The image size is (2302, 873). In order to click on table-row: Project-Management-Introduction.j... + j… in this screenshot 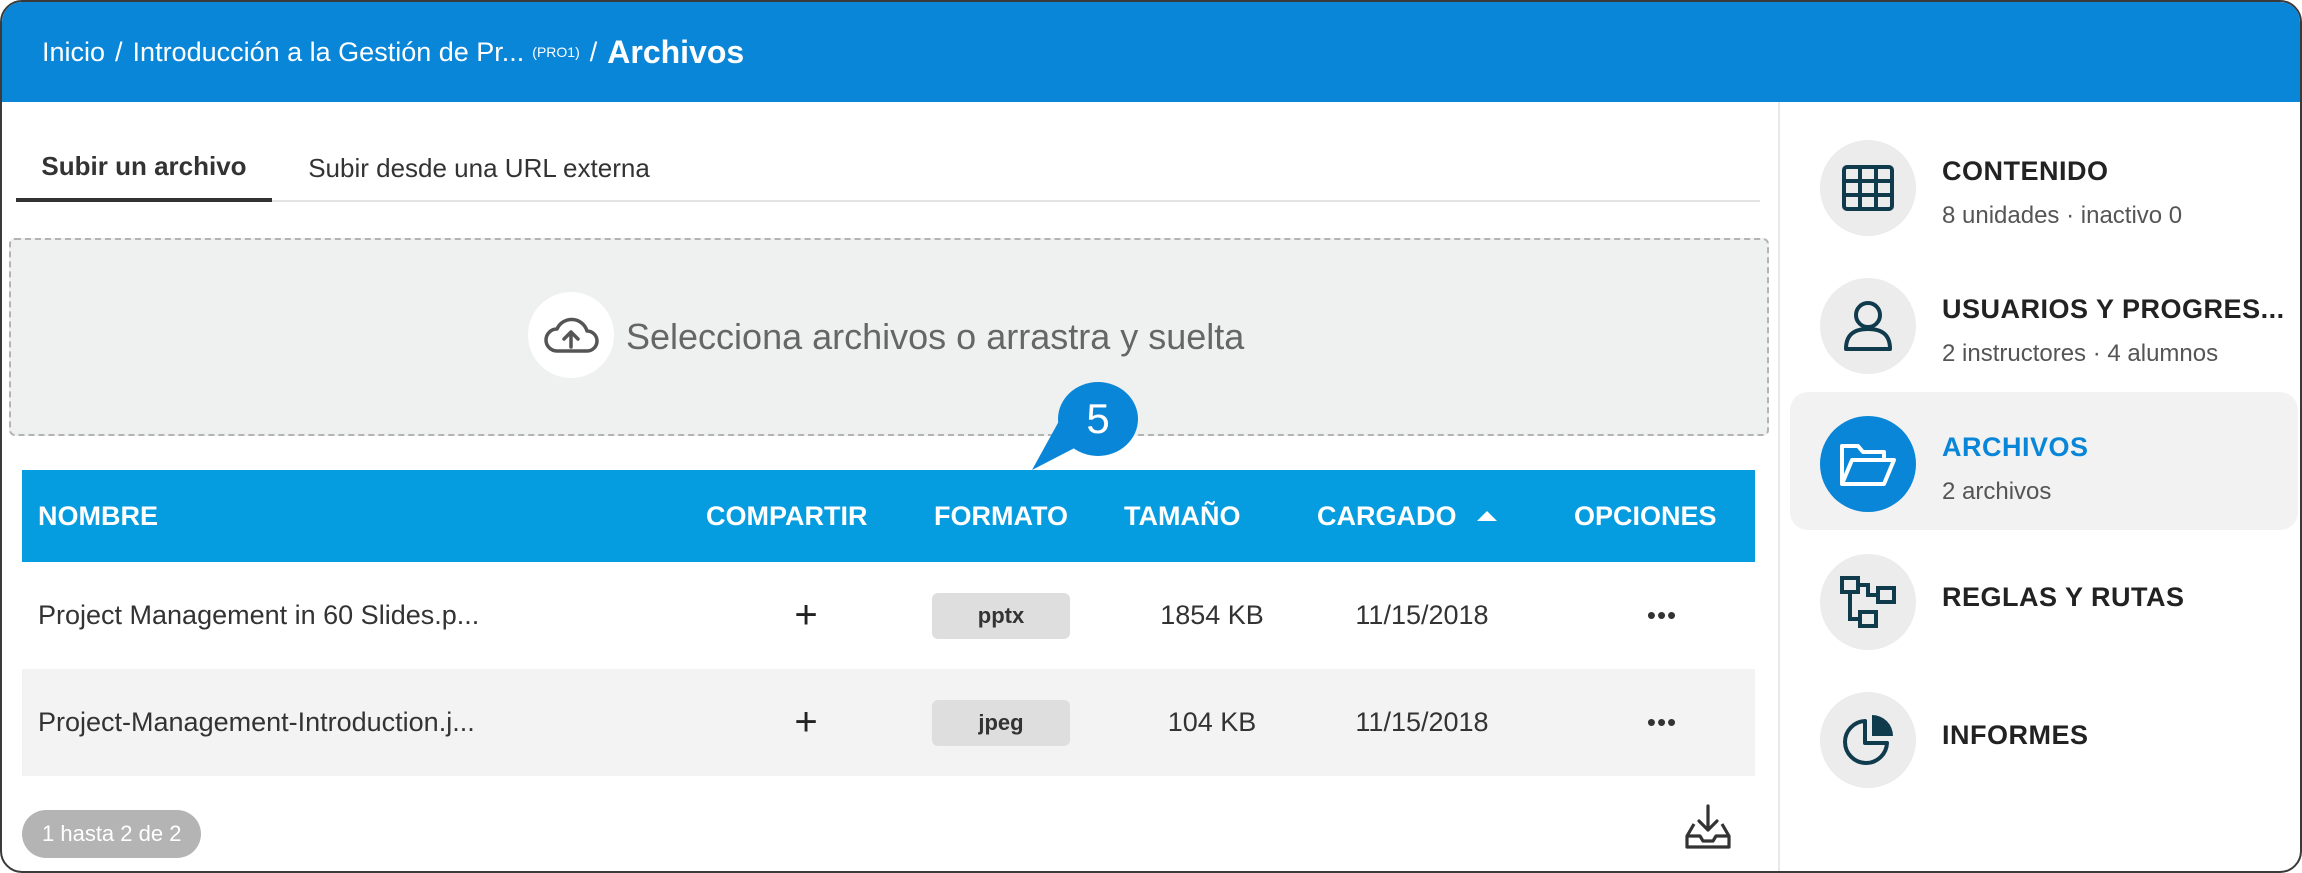, I will do `click(888, 722)`.